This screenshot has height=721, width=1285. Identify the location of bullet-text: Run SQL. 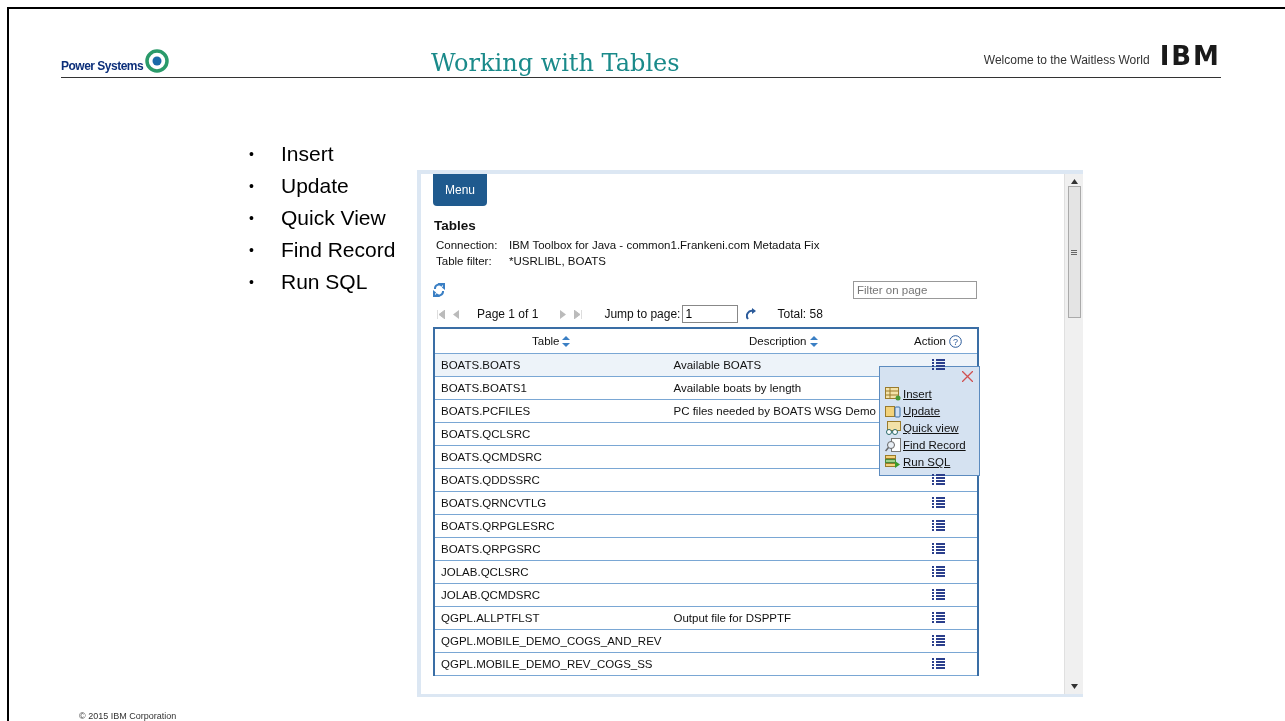
(324, 282).